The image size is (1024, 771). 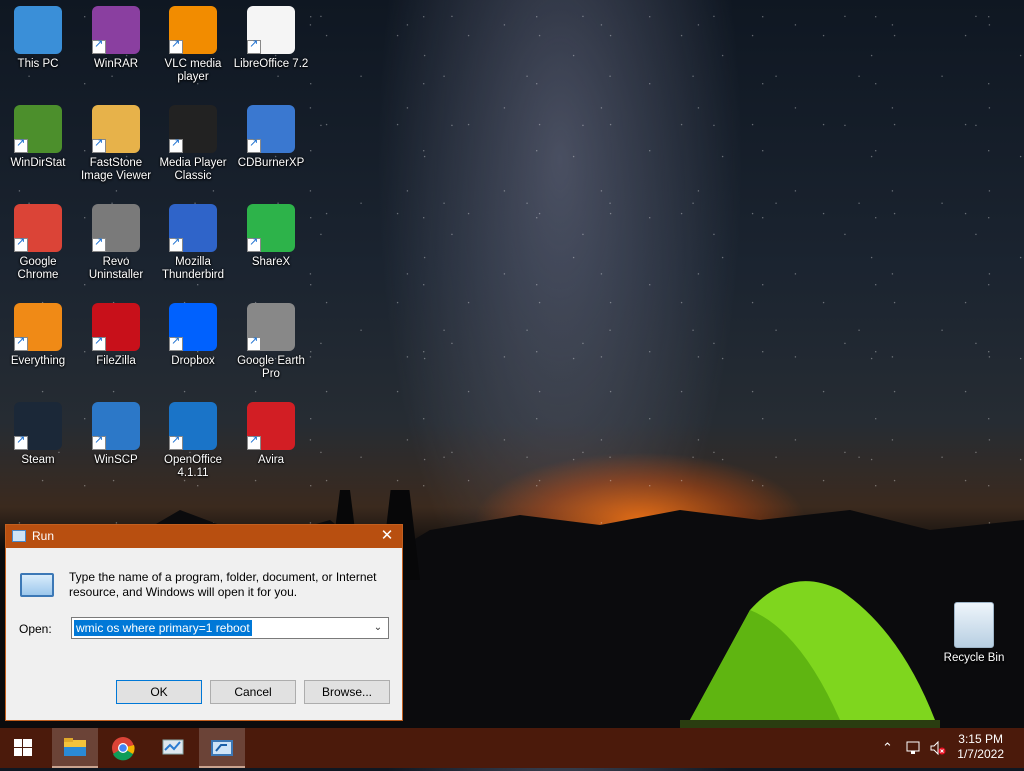 I want to click on desktop-icon-label: OpenOffice 4.1.11, so click(x=193, y=466).